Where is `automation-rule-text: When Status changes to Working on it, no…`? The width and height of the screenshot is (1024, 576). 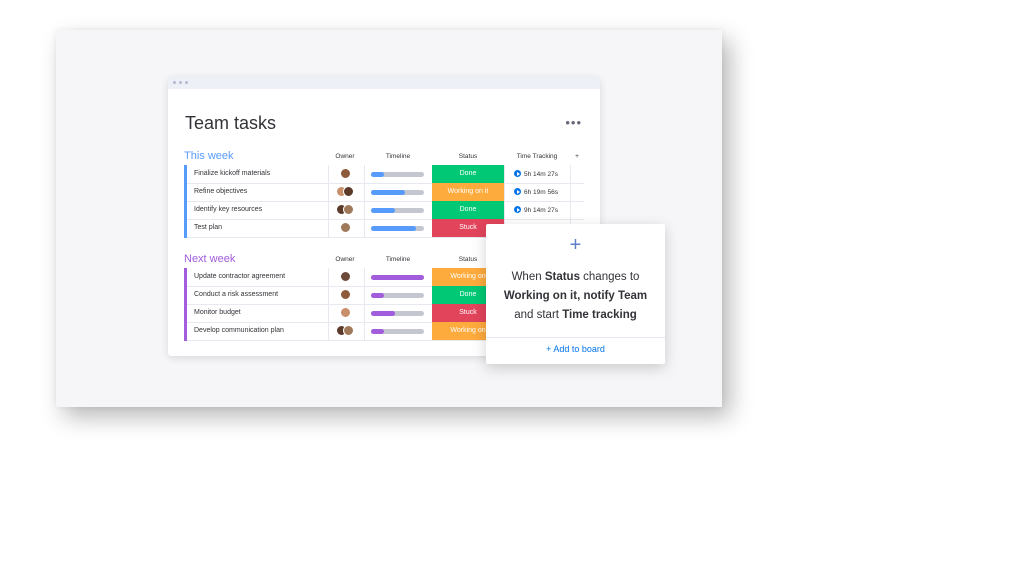 automation-rule-text: When Status changes to Working on it, no… is located at coordinates (575, 296).